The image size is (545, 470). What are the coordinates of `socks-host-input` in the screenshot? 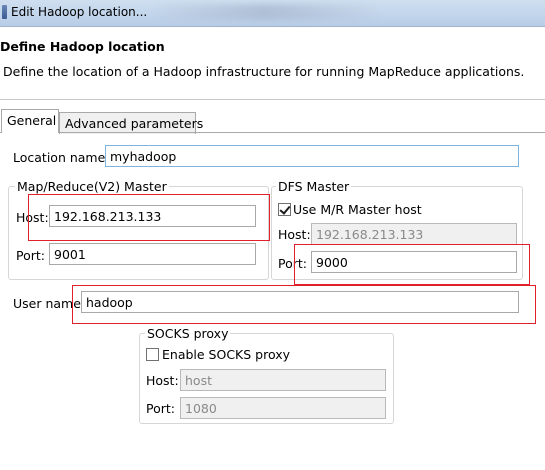 It's located at (283, 380).